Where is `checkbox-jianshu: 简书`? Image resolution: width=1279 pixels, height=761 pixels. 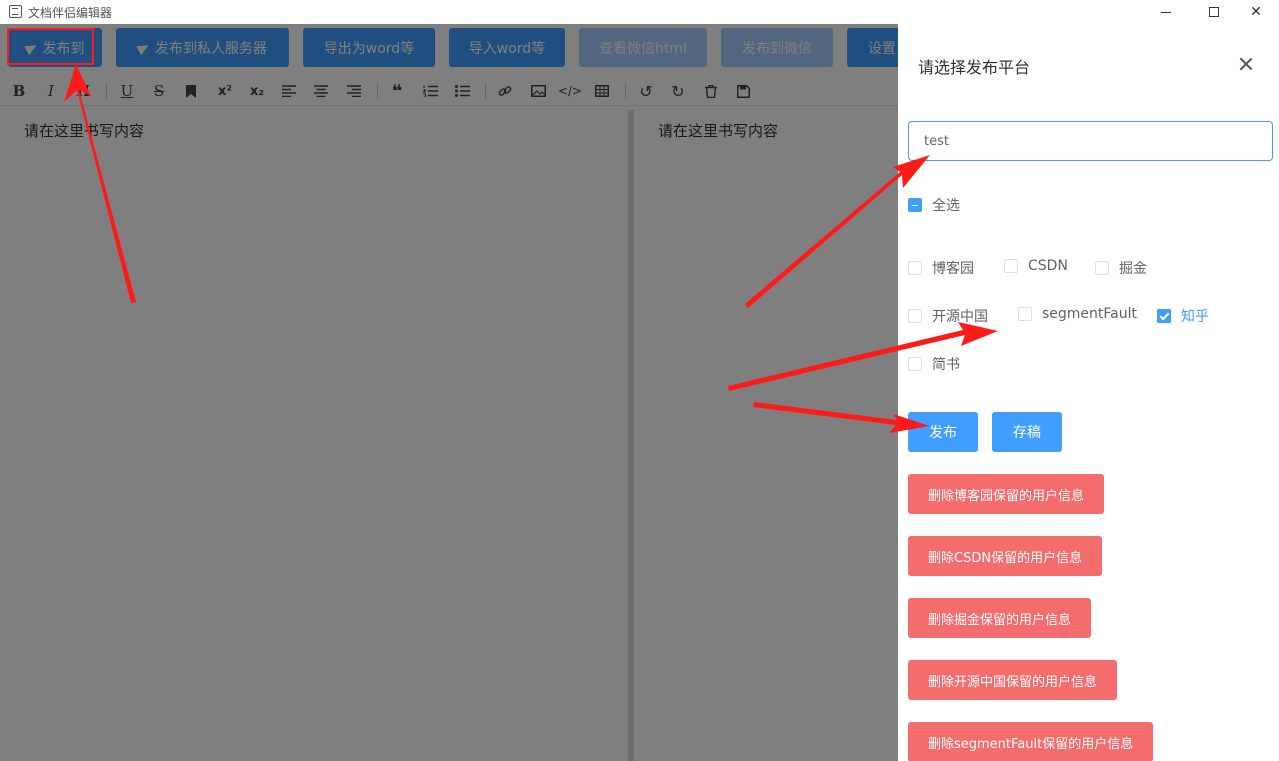
checkbox-jianshu: 简书 is located at coordinates (934, 364).